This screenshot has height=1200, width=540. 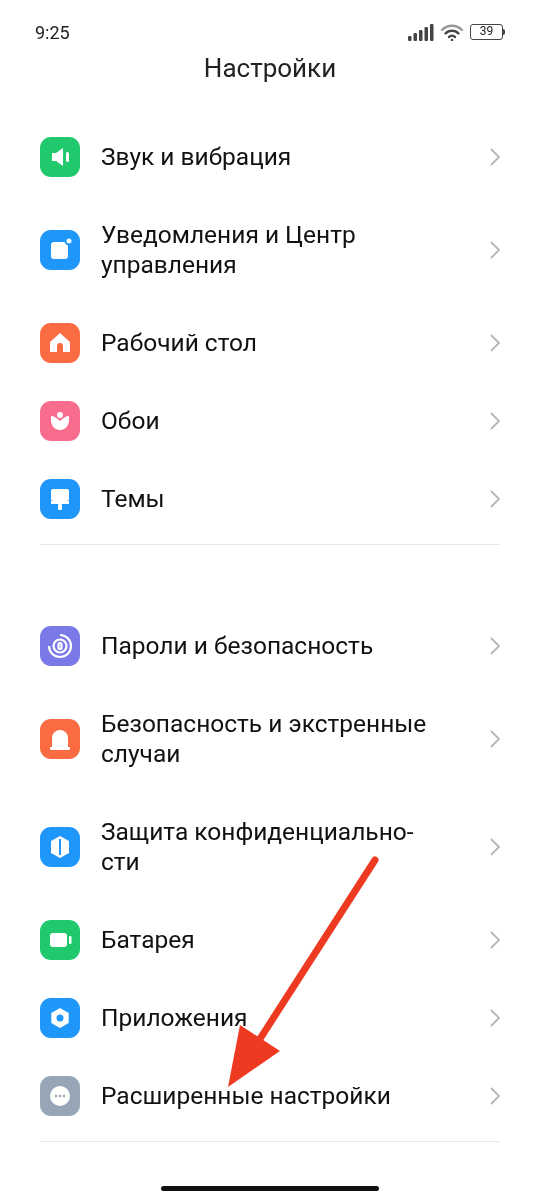 I want to click on settings-item: Защита конфиденциально-сти, so click(x=270, y=847).